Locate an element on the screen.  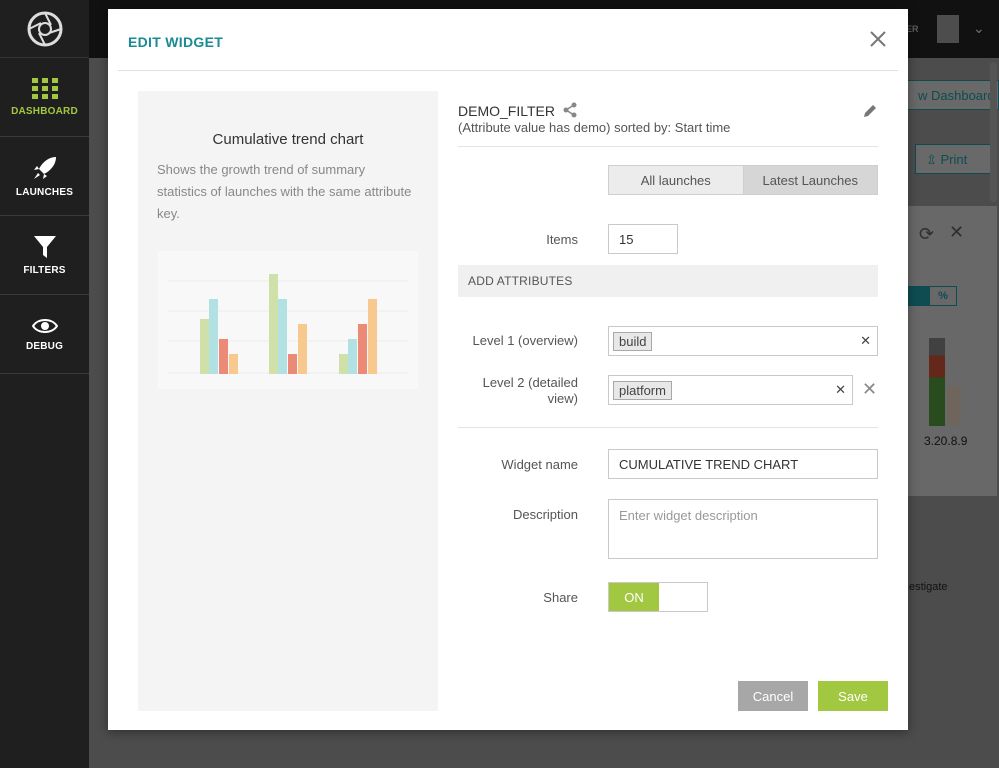
close-icon is located at coordinates (878, 39).